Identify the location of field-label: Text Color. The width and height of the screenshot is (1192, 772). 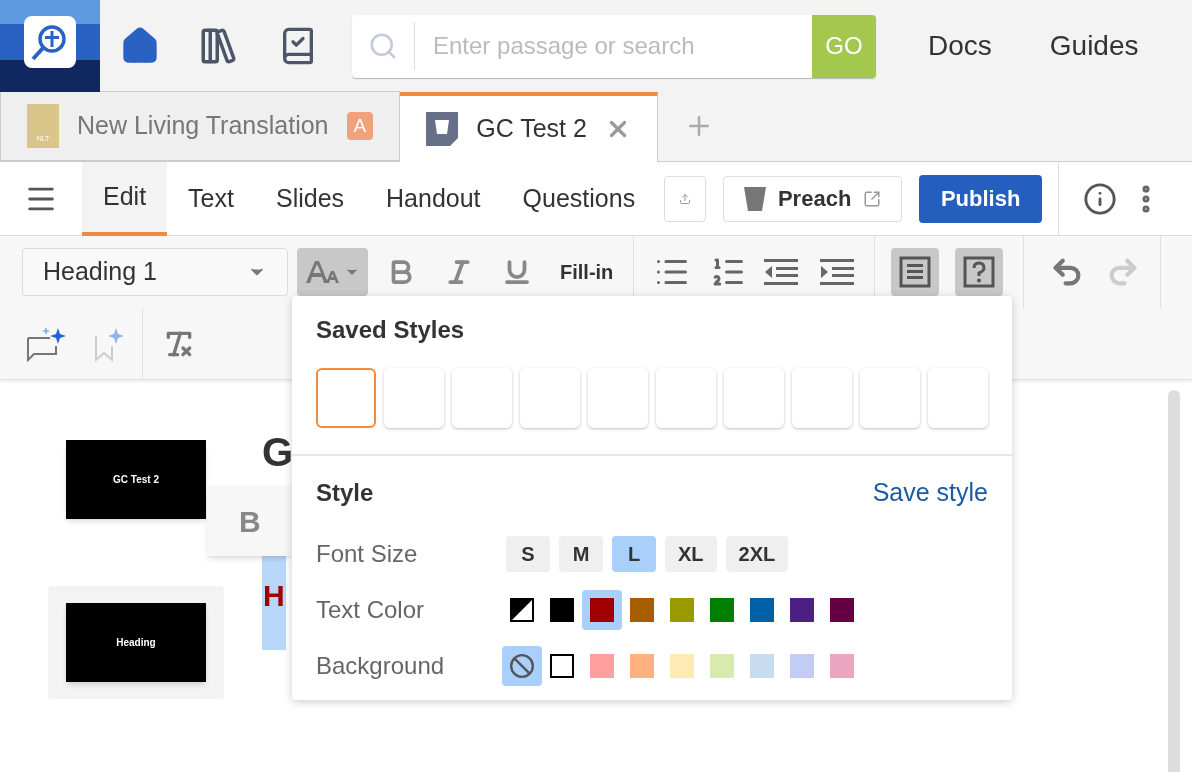
(371, 609).